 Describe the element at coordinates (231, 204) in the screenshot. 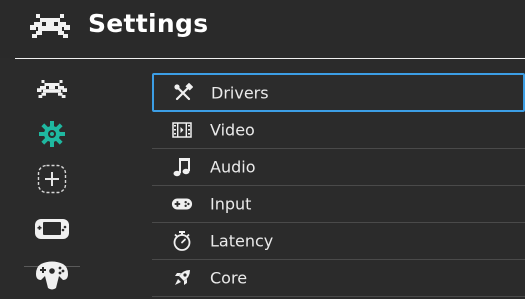

I see `menu-item-label: Input` at that location.